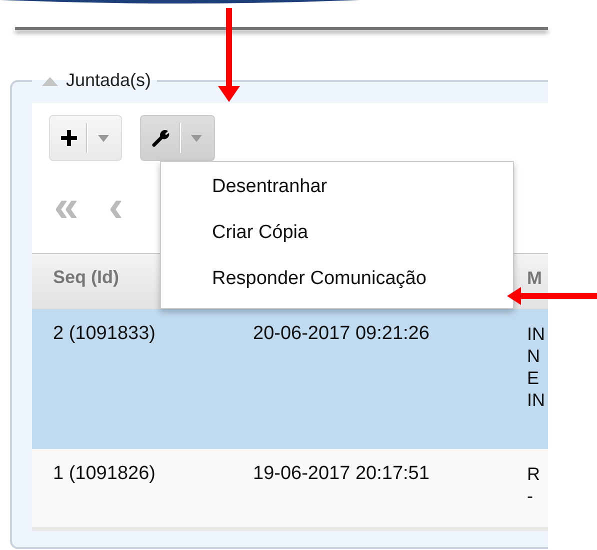 This screenshot has width=597, height=550. What do you see at coordinates (341, 474) in the screenshot?
I see `table-cell-text: 19-06-2017 20:17:51` at bounding box center [341, 474].